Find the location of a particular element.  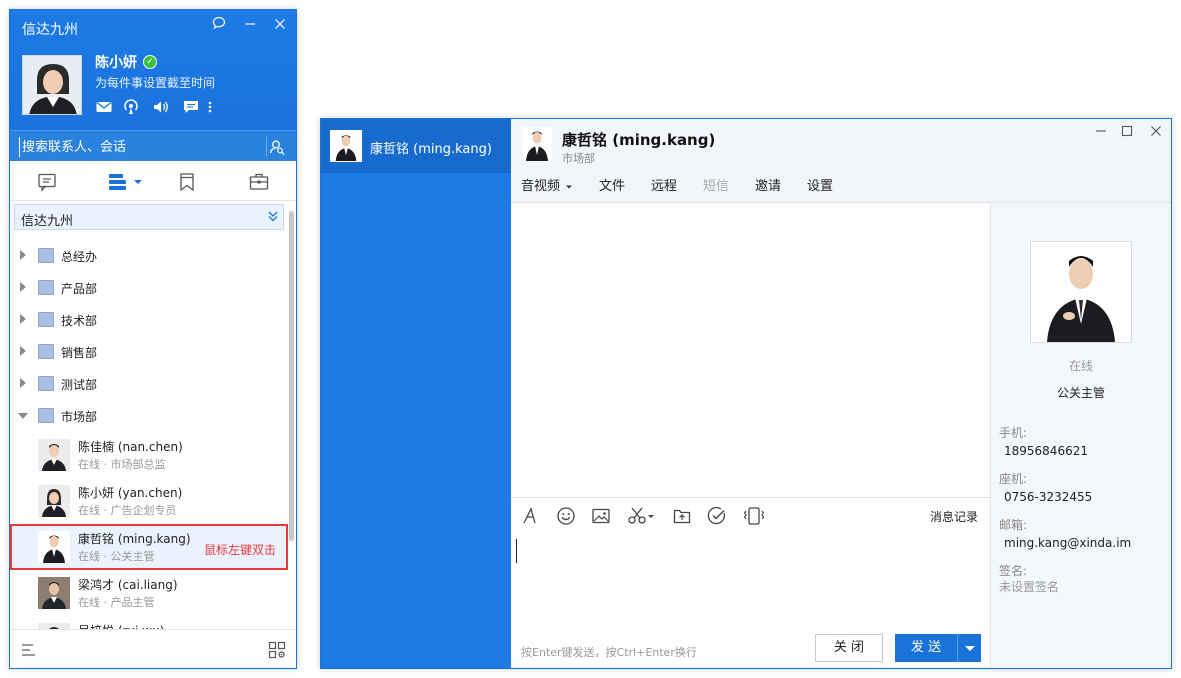

menu-icon is located at coordinates (29, 650).